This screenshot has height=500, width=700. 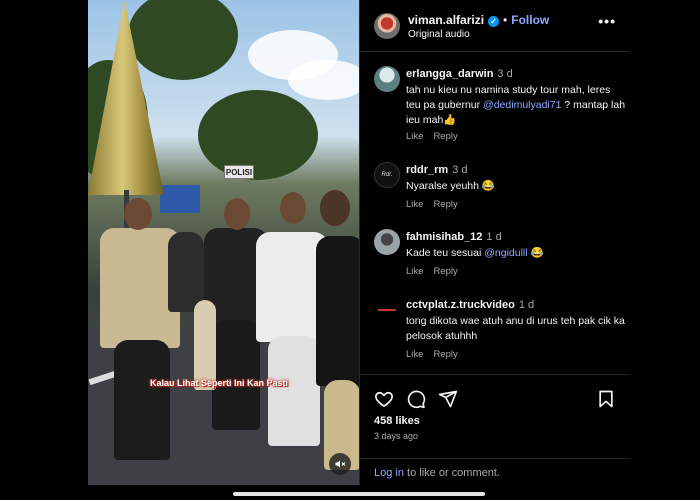 I want to click on mute-button, so click(x=340, y=464).